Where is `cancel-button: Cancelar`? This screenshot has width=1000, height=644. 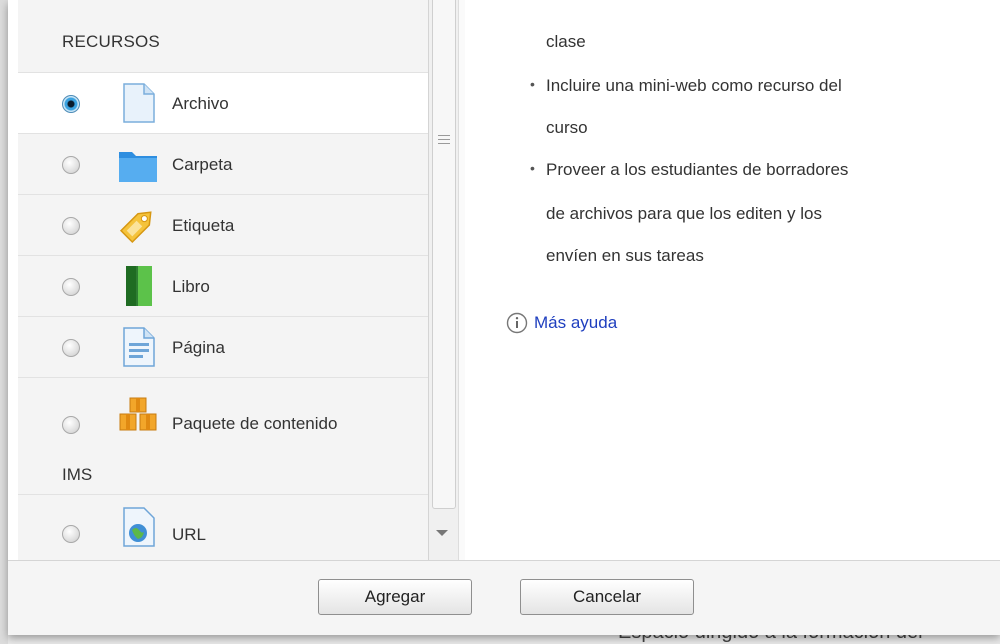
cancel-button: Cancelar is located at coordinates (607, 597).